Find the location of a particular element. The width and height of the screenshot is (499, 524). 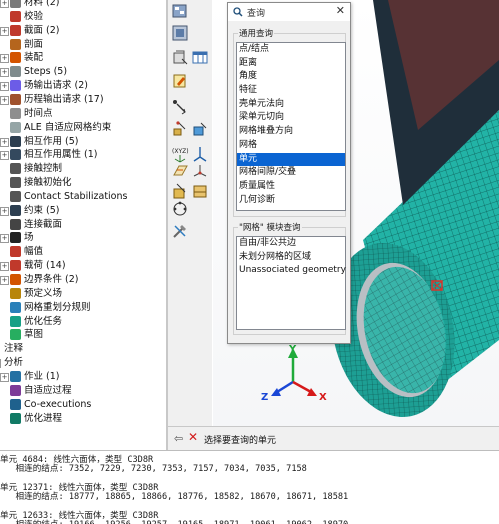

query-dialog-icon is located at coordinates (238, 12).